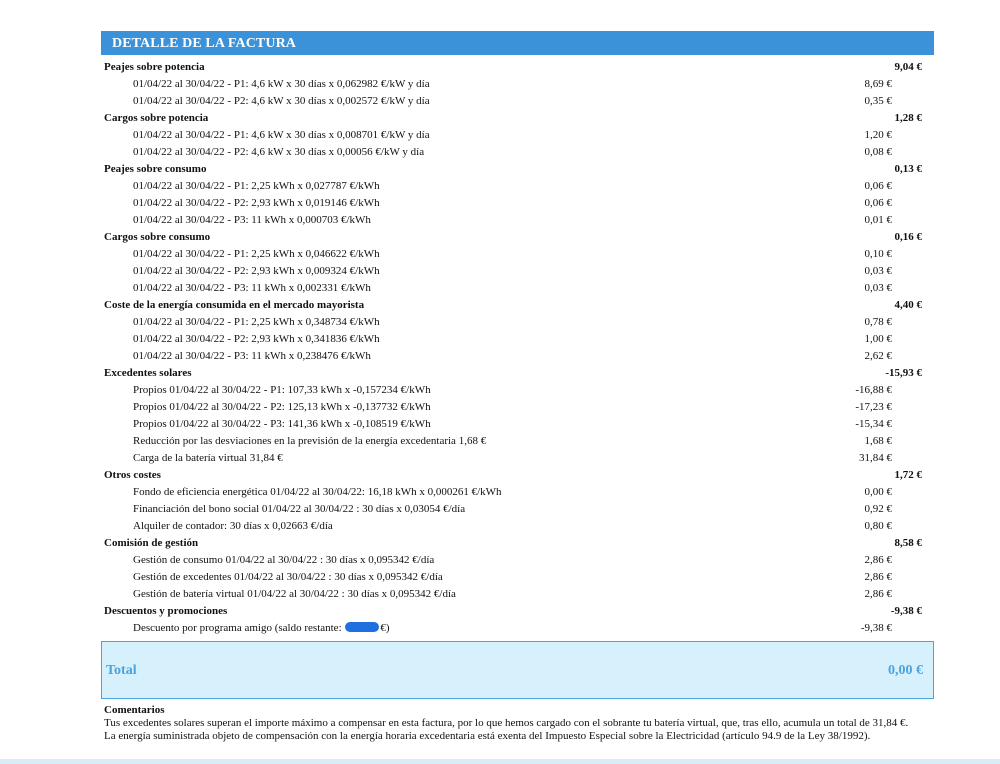 Image resolution: width=1000 pixels, height=764 pixels. What do you see at coordinates (908, 118) in the screenshot?
I see `section-amount: 1,28 €` at bounding box center [908, 118].